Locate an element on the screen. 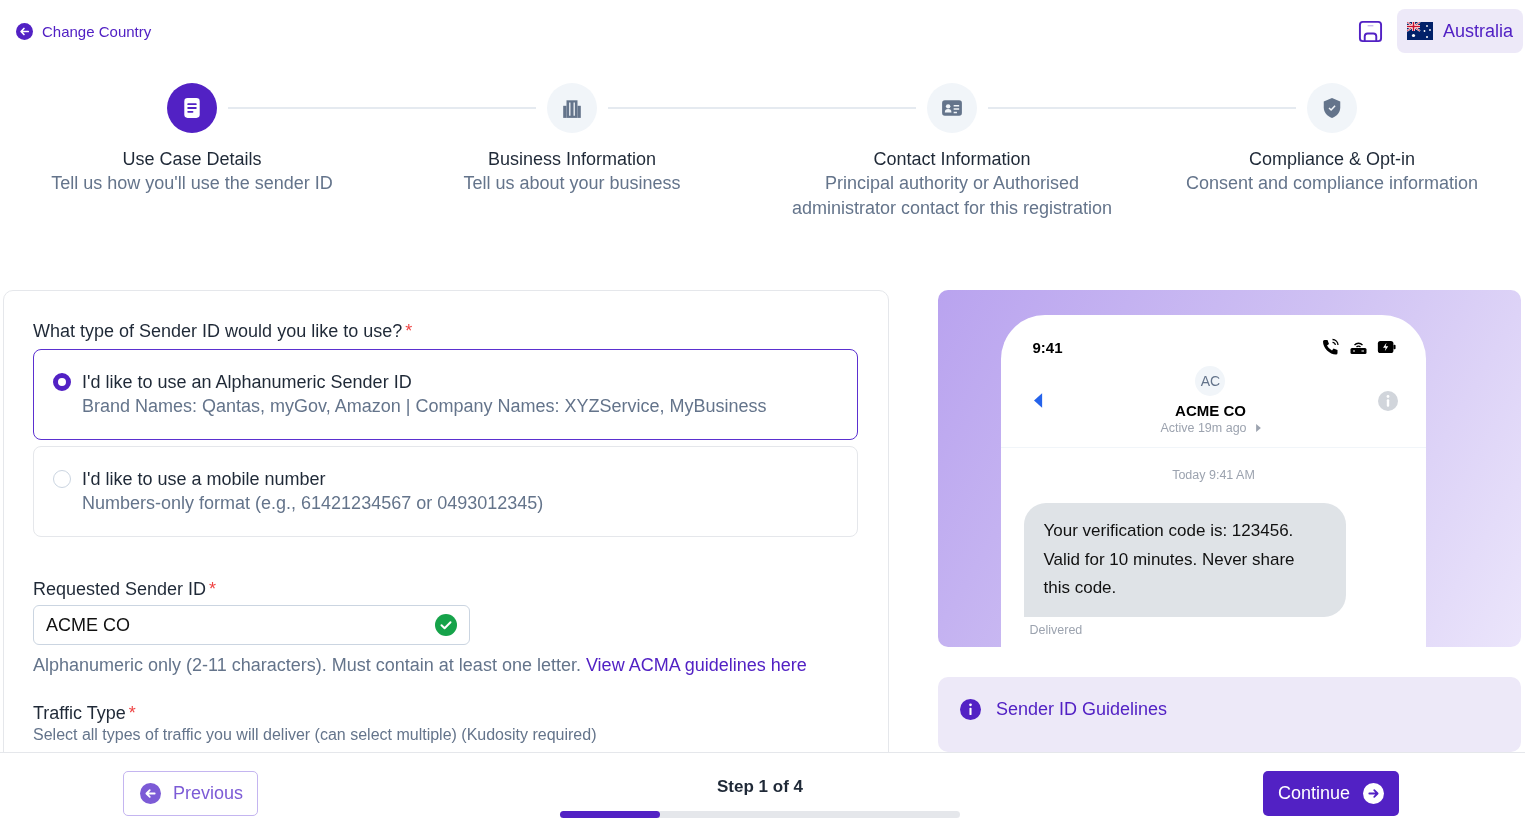 Image resolution: width=1525 pixels, height=834 pixels. step-description: Tell us about your business is located at coordinates (572, 183).